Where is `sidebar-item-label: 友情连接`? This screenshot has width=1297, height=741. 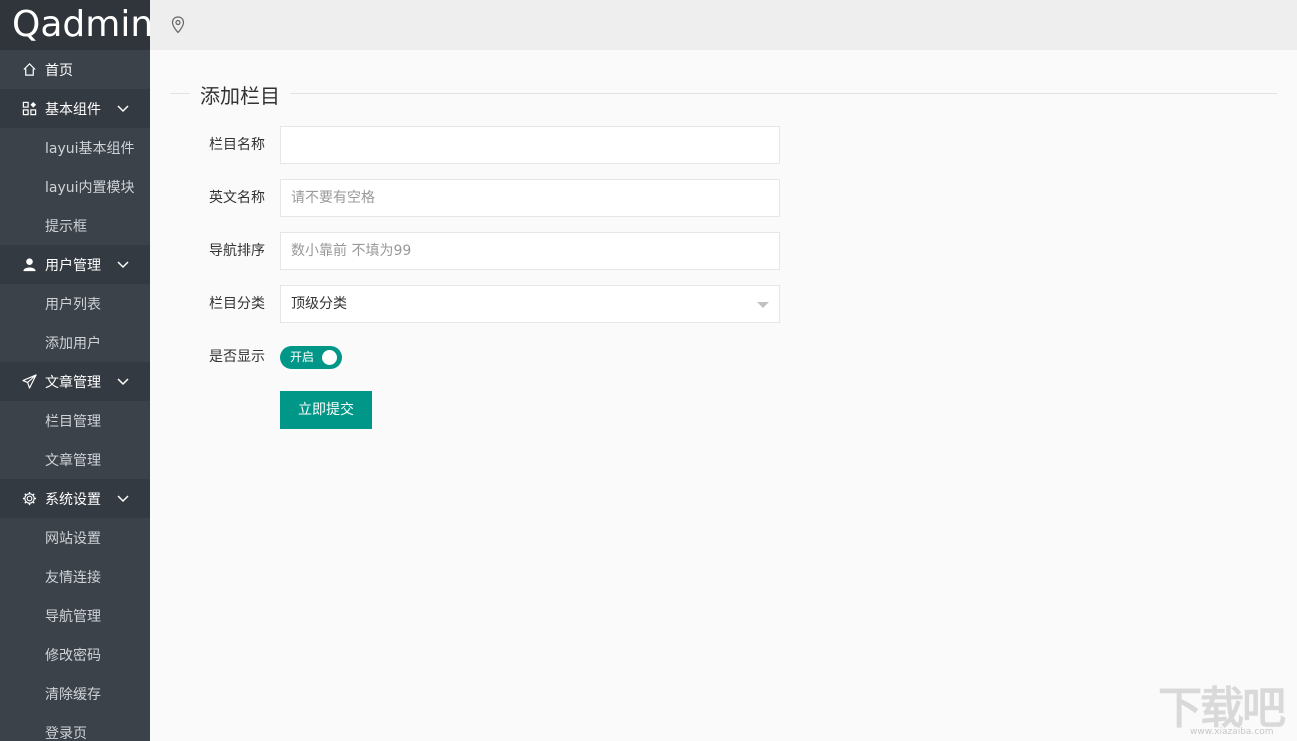 sidebar-item-label: 友情连接 is located at coordinates (73, 577).